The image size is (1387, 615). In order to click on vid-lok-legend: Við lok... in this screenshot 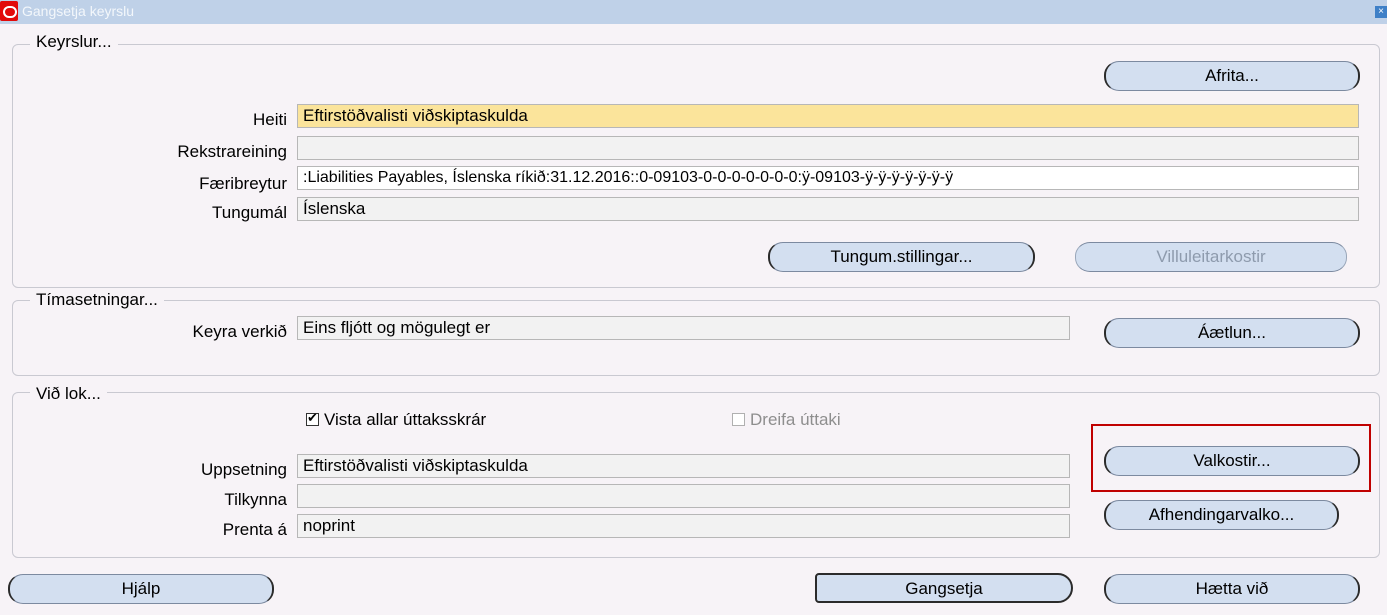, I will do `click(68, 394)`.